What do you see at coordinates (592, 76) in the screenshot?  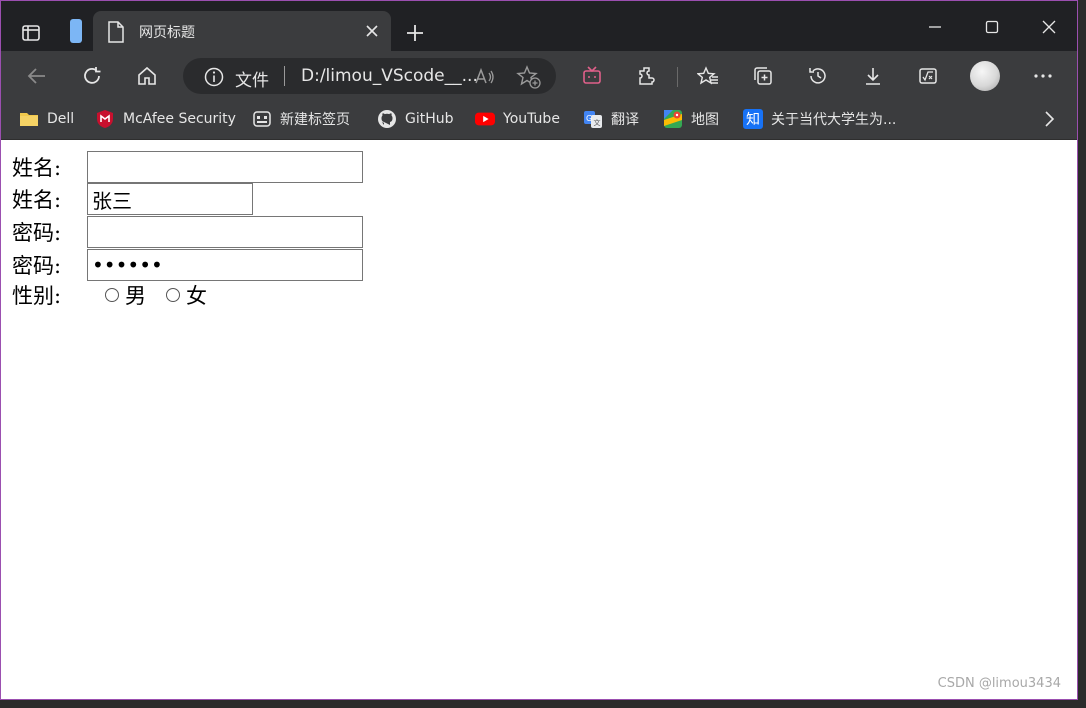 I see `tv-extension-icon` at bounding box center [592, 76].